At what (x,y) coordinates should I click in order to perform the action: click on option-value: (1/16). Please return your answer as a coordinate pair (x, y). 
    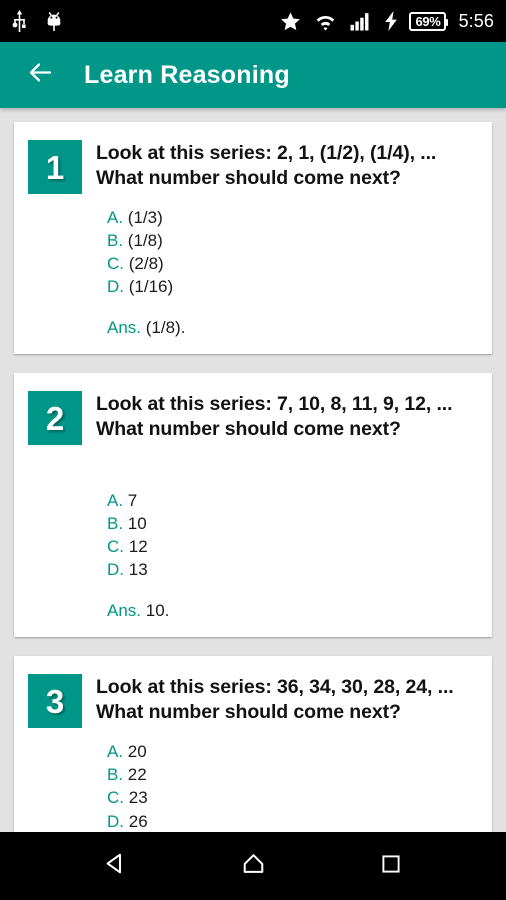
    Looking at the image, I should click on (151, 287).